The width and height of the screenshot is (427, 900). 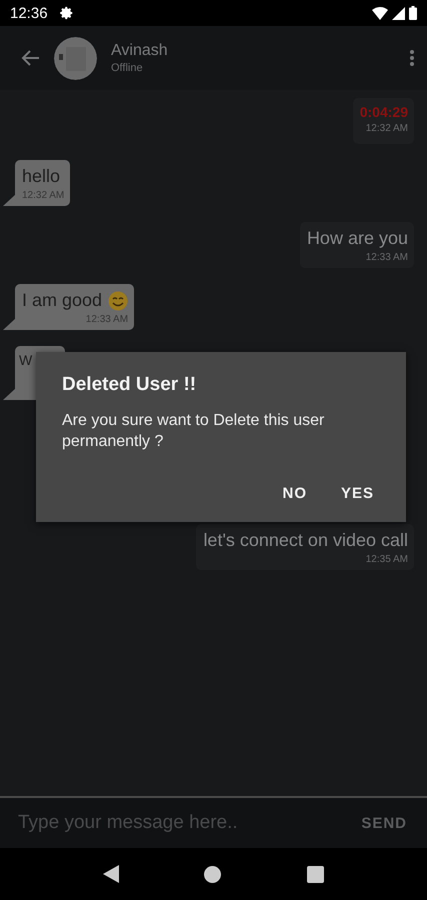 What do you see at coordinates (305, 540) in the screenshot?
I see `message-text: let's connect on video call` at bounding box center [305, 540].